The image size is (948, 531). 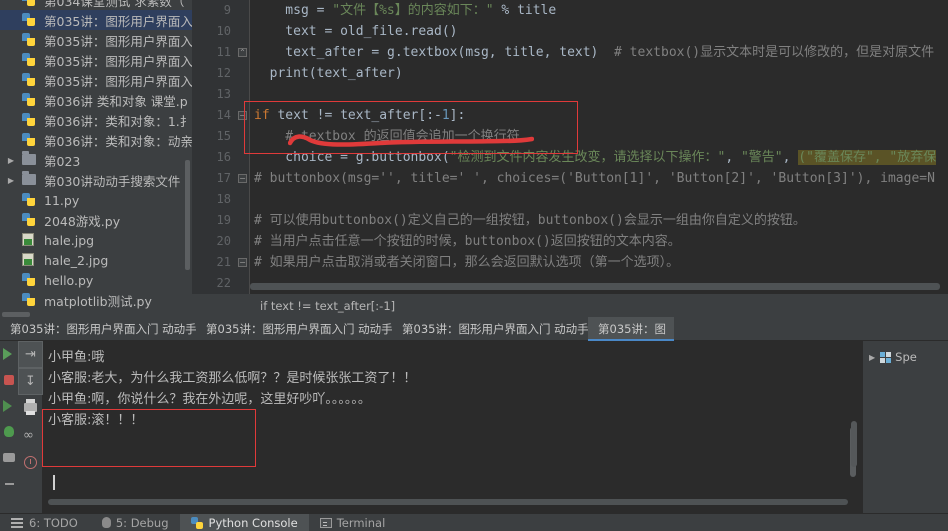 I want to click on line-number: 20, so click(x=223, y=241).